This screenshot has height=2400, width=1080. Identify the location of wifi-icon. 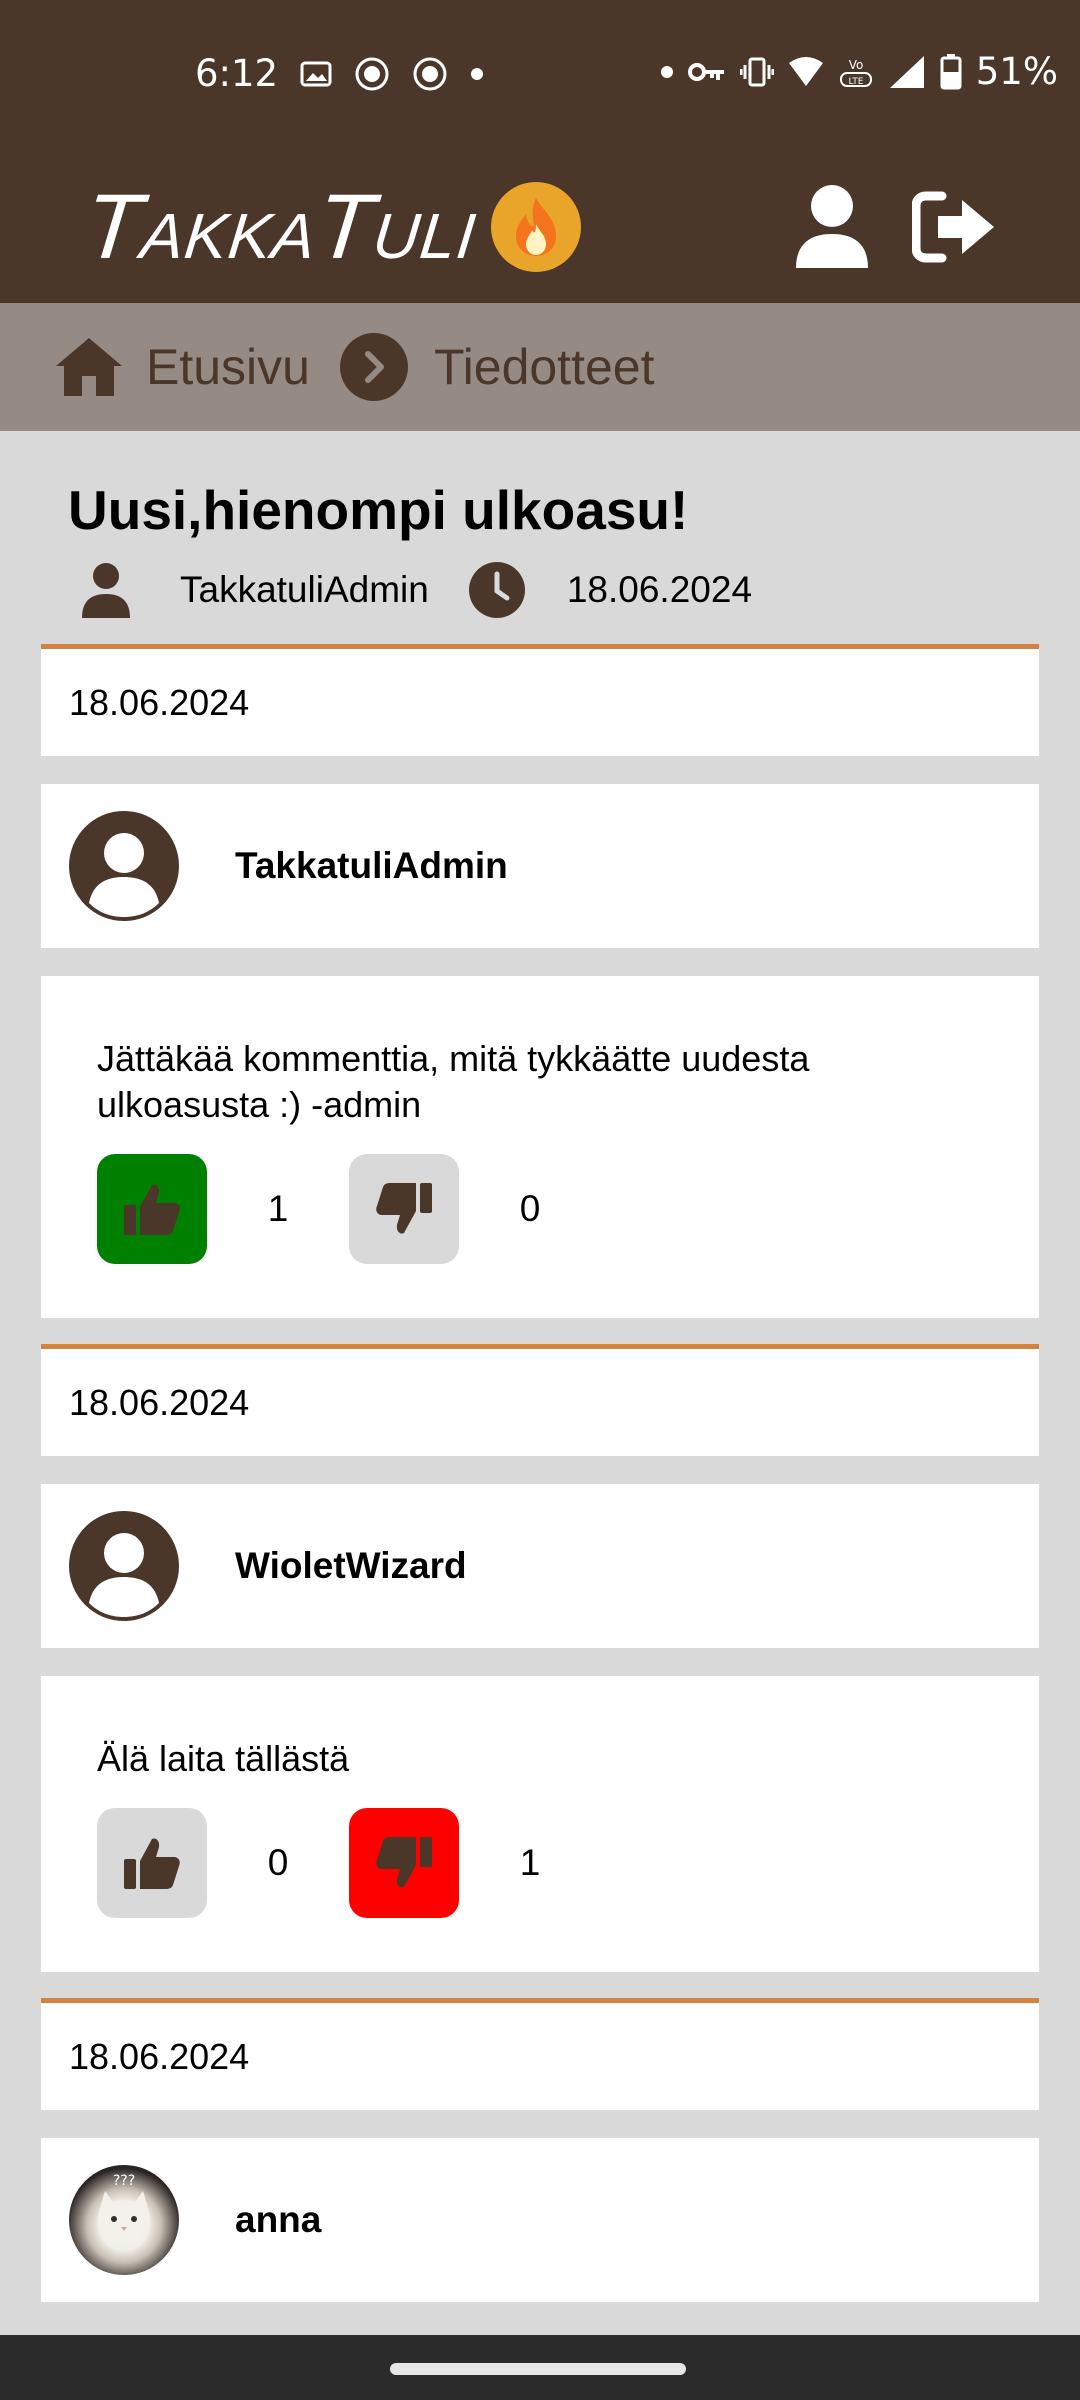
(805, 71).